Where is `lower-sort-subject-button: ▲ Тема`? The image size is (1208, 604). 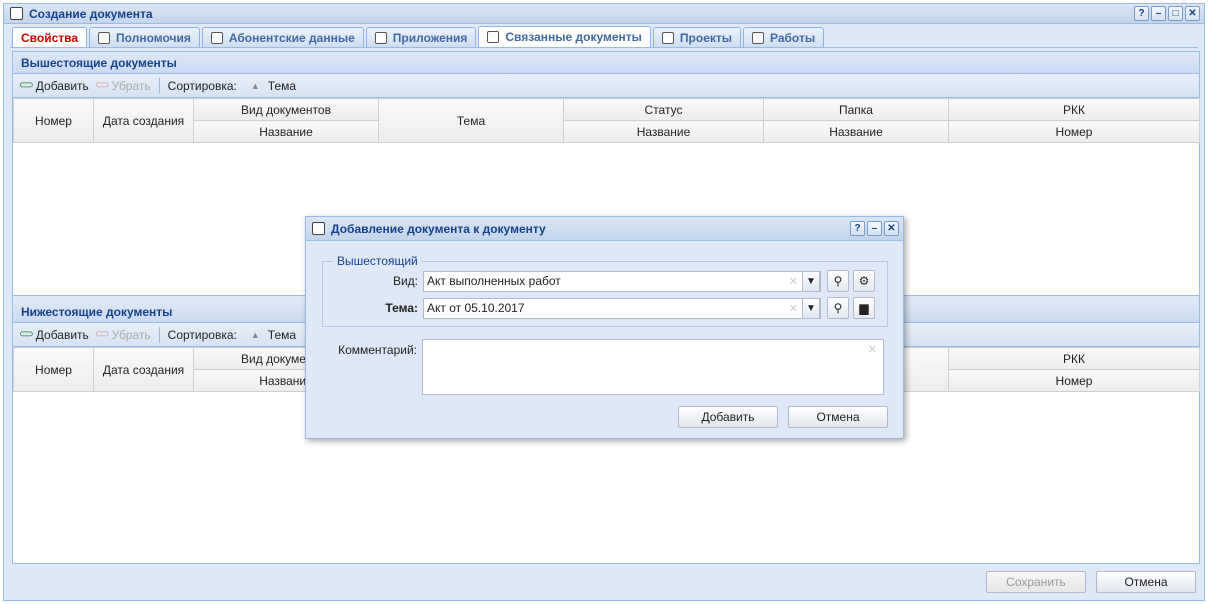
lower-sort-subject-button: ▲ Тема is located at coordinates (269, 335).